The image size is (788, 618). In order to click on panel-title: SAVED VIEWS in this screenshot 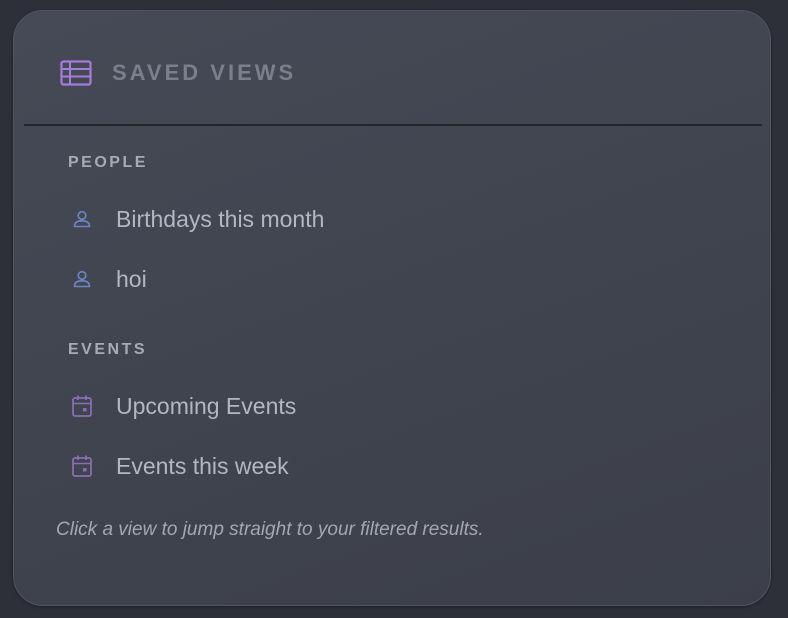, I will do `click(204, 72)`.